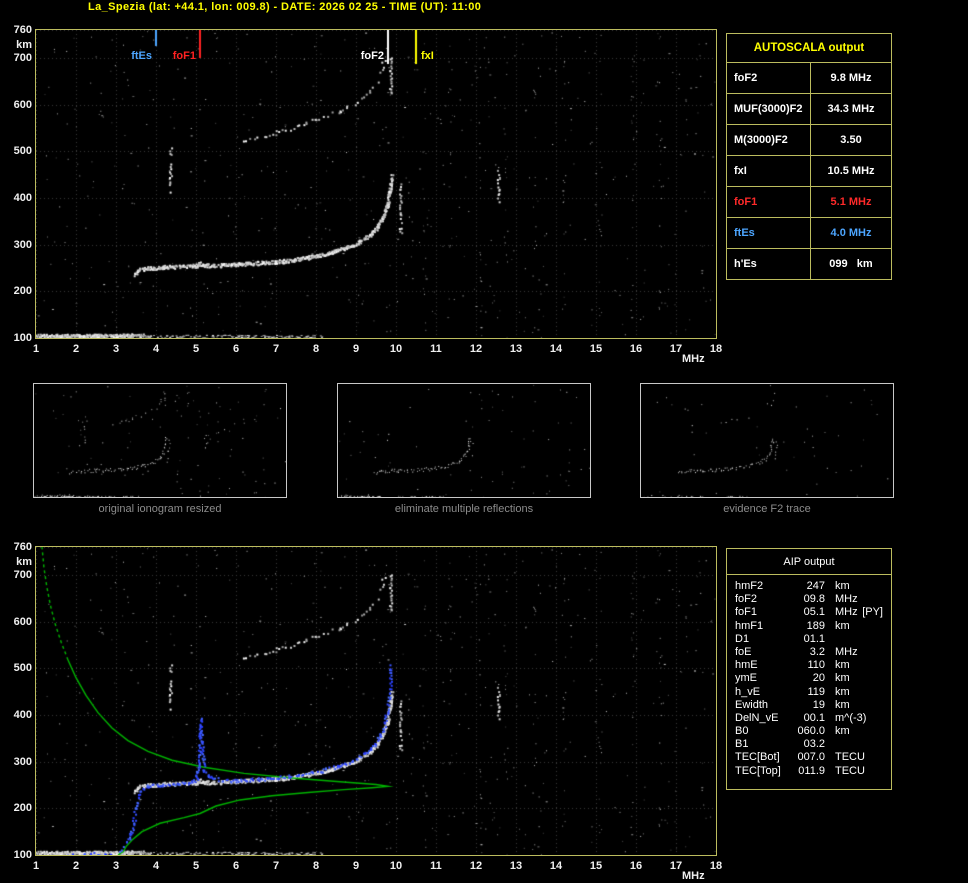  Describe the element at coordinates (746, 665) in the screenshot. I see `aip-row-label: hmE` at that location.